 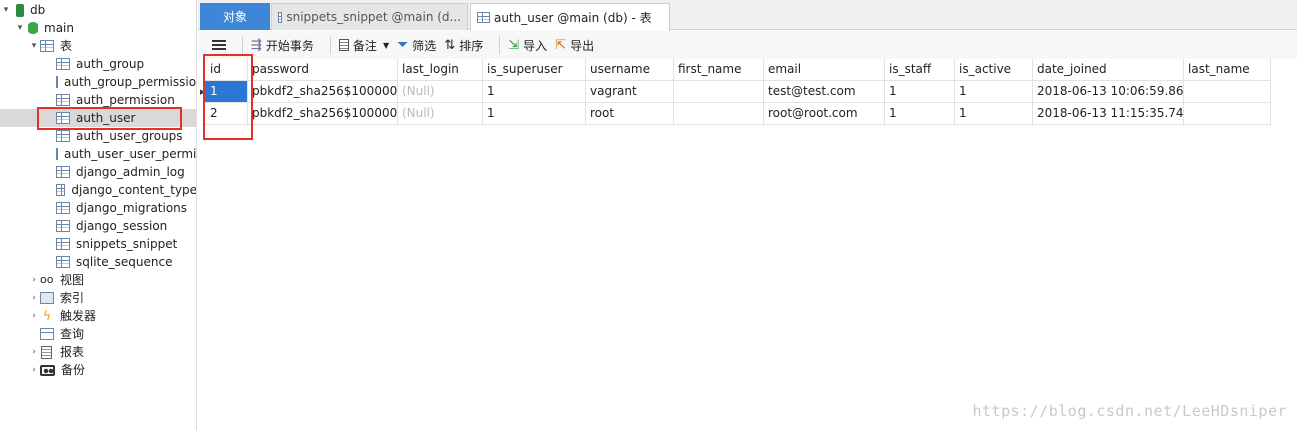 I want to click on tree-table-item: auth_permission, so click(x=98, y=100).